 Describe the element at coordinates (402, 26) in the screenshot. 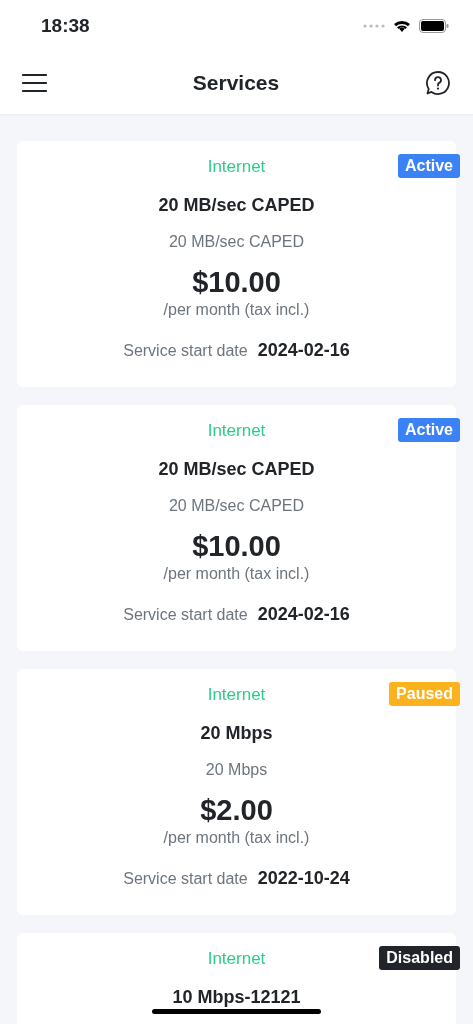

I see `wifi-icon` at that location.